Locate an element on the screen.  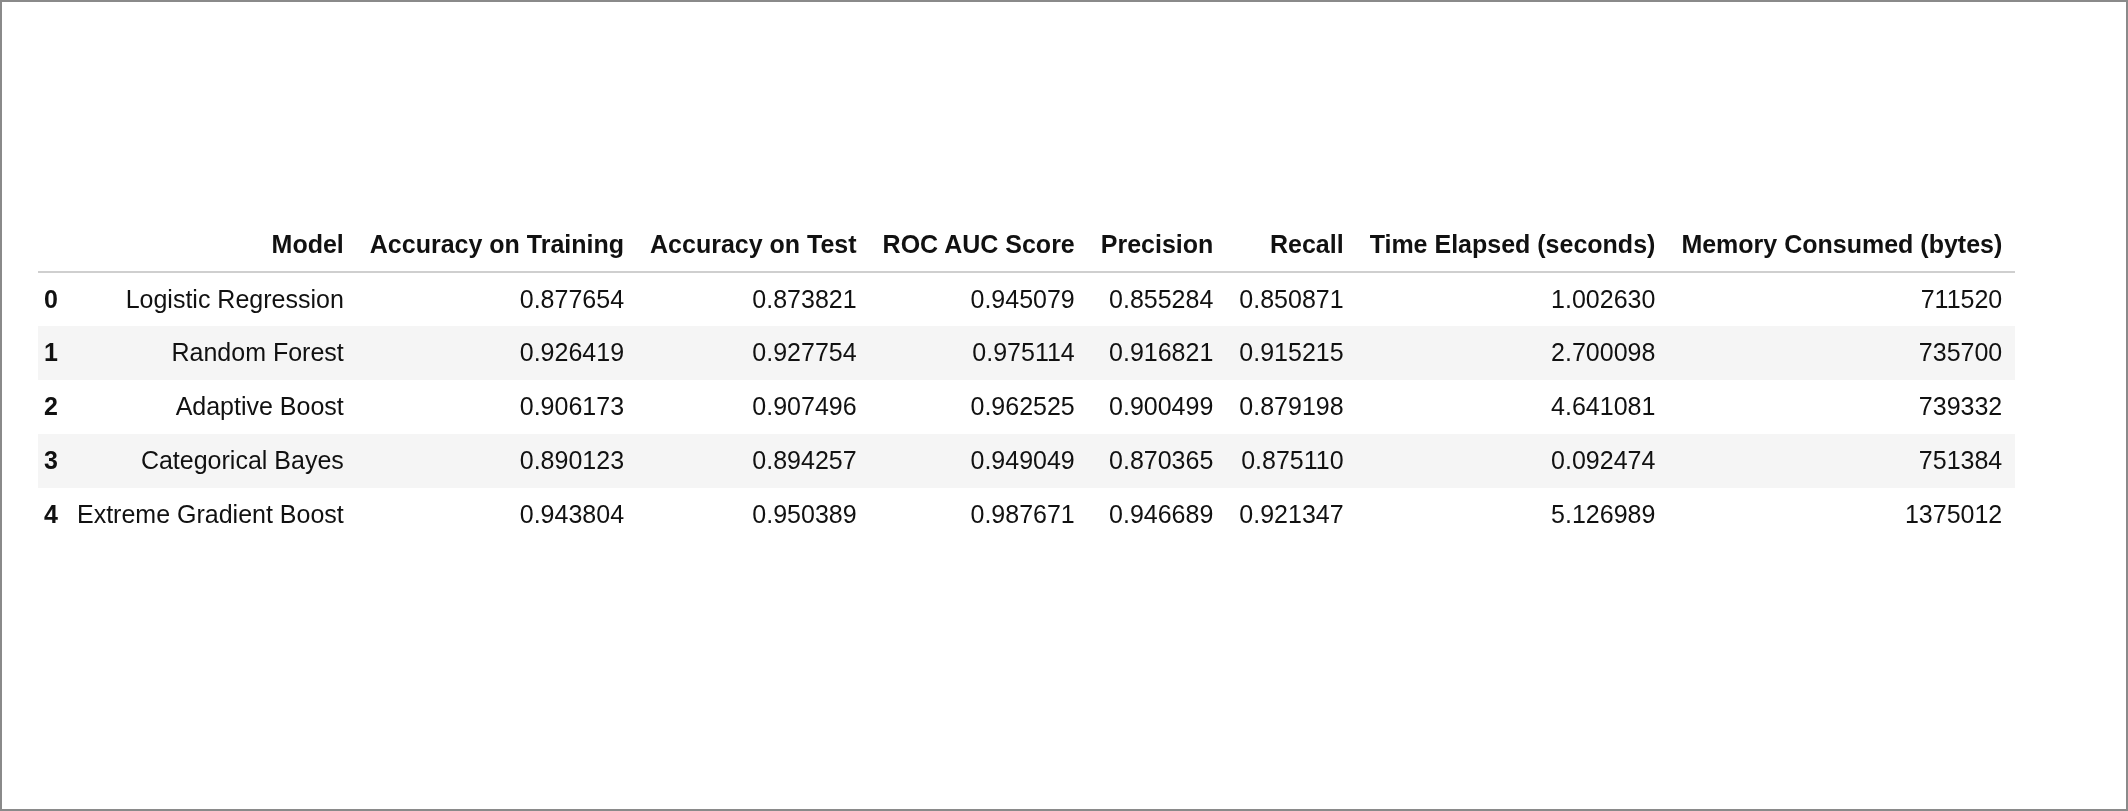
table-cell: 0.907496 is located at coordinates (753, 407).